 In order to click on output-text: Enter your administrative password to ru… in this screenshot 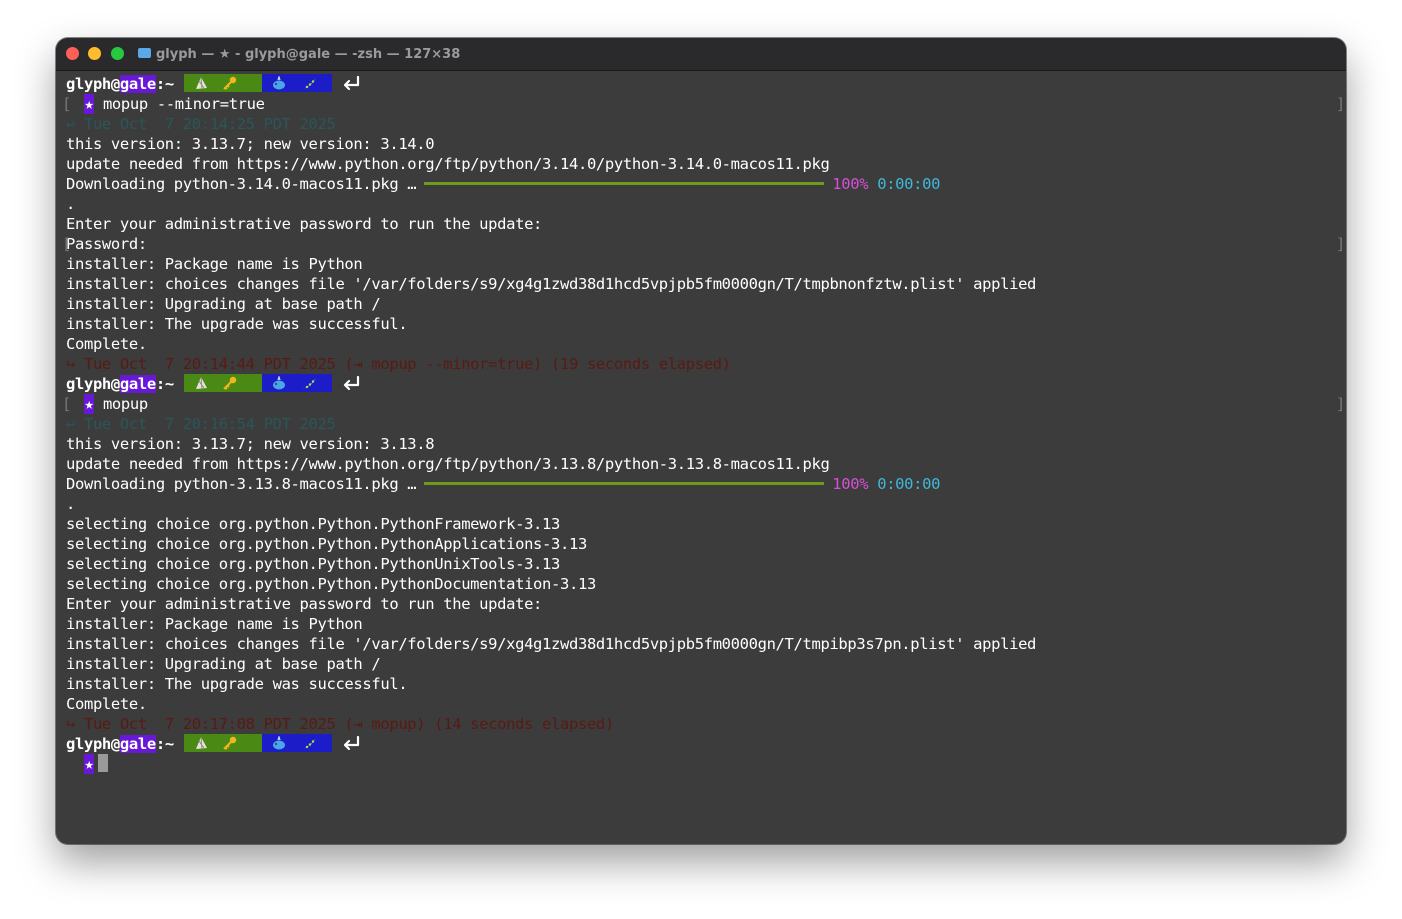, I will do `click(304, 604)`.